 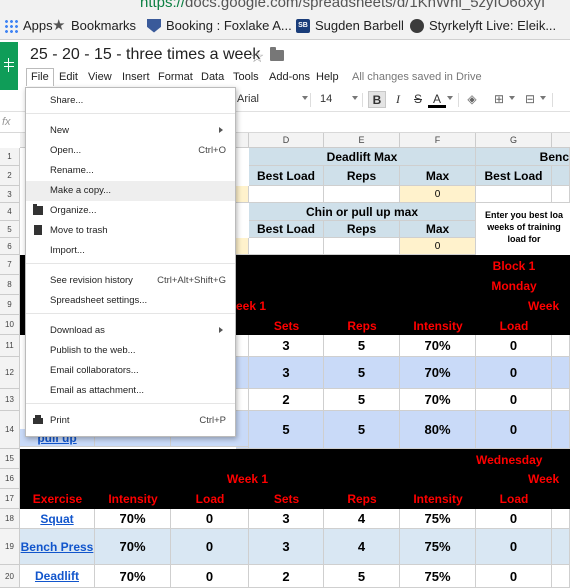 What do you see at coordinates (286, 430) in the screenshot?
I see `sets-cell: 5` at bounding box center [286, 430].